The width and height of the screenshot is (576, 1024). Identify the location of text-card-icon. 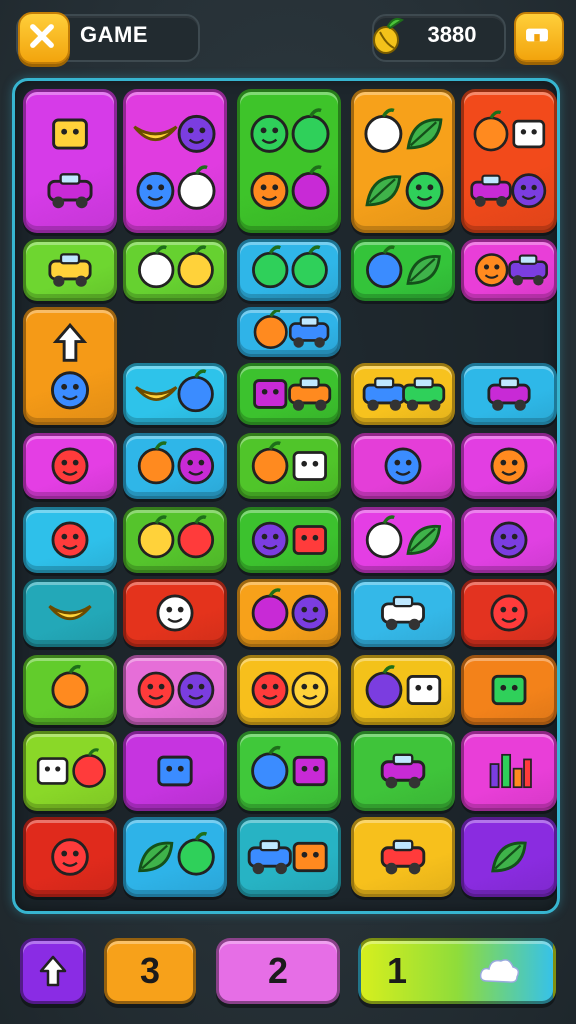
(70, 191).